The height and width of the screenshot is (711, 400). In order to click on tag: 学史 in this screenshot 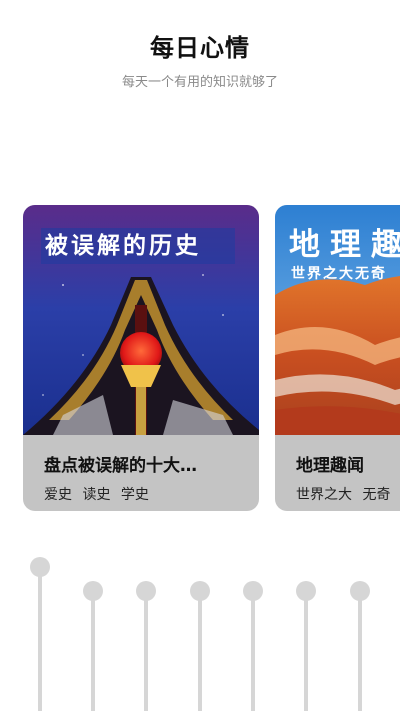, I will do `click(134, 495)`.